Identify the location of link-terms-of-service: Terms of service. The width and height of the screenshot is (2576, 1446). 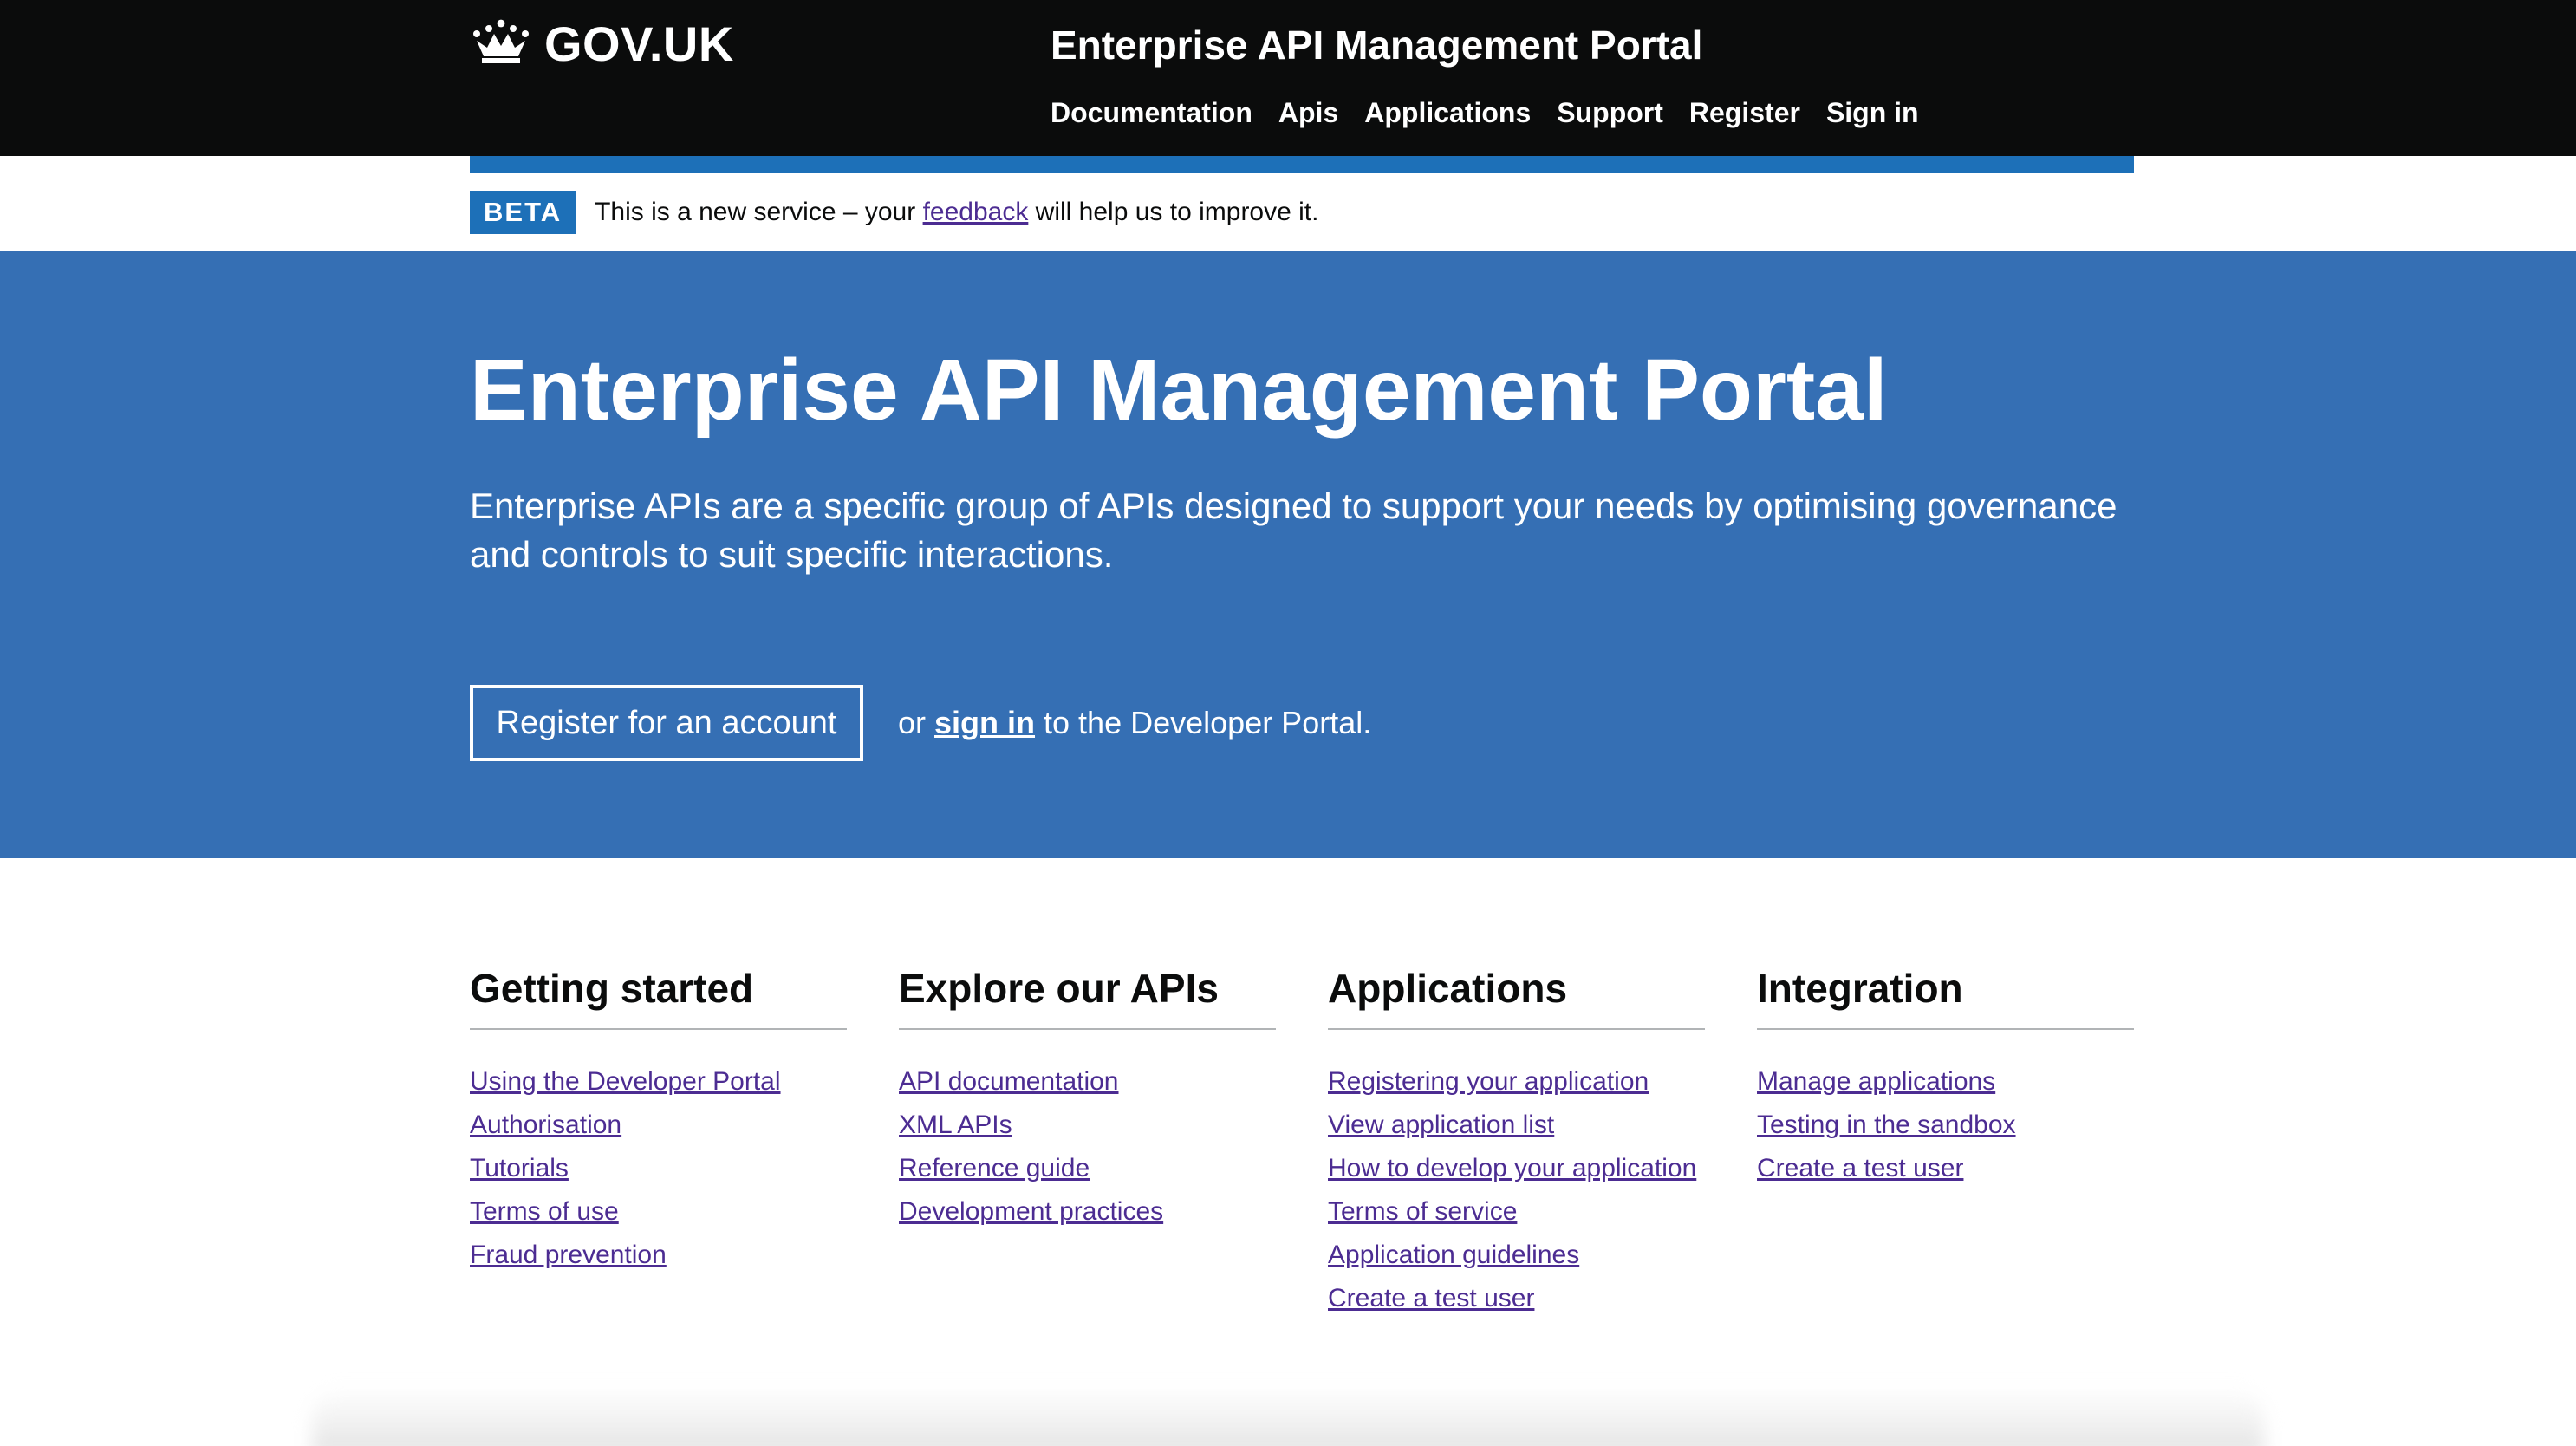
(1422, 1211).